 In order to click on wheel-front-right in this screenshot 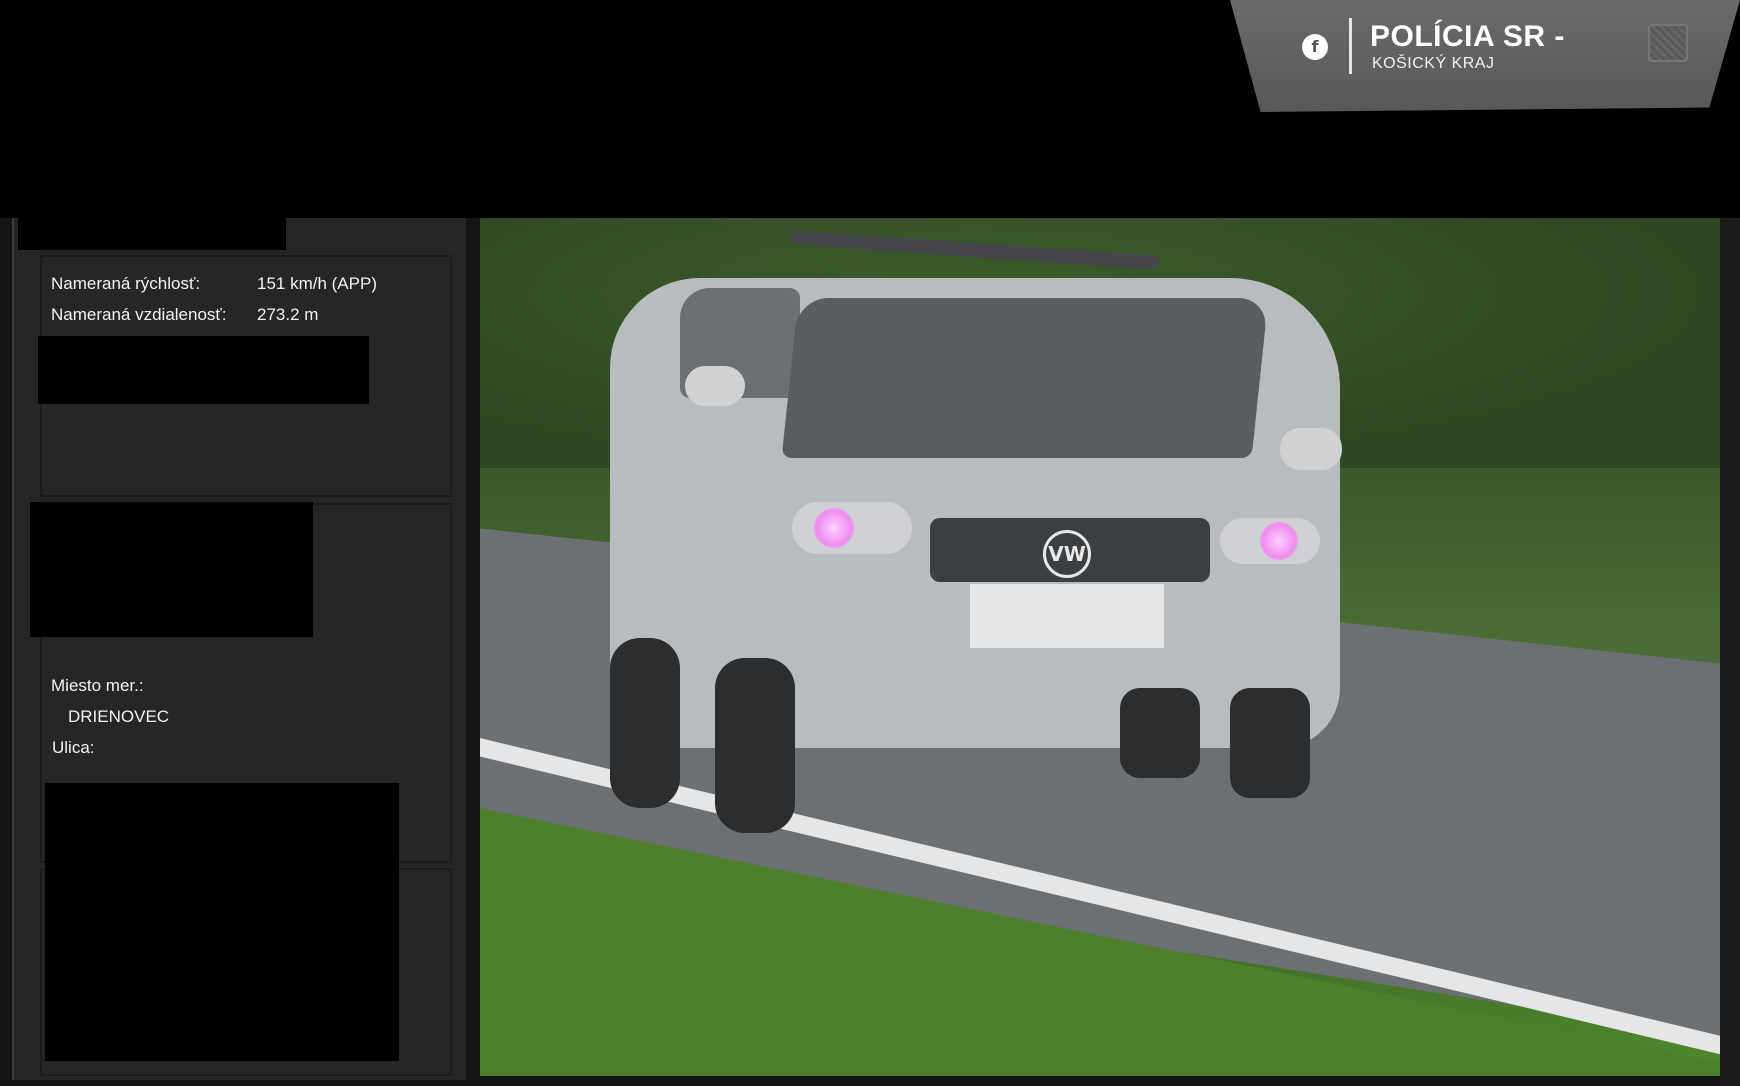, I will do `click(1160, 733)`.